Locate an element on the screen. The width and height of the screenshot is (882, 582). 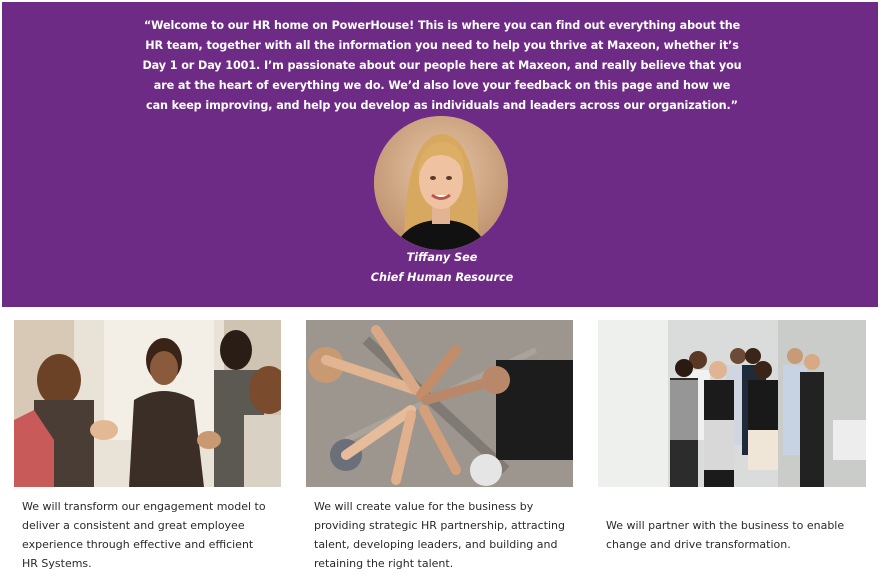
portrait-illustration is located at coordinates (441, 183).